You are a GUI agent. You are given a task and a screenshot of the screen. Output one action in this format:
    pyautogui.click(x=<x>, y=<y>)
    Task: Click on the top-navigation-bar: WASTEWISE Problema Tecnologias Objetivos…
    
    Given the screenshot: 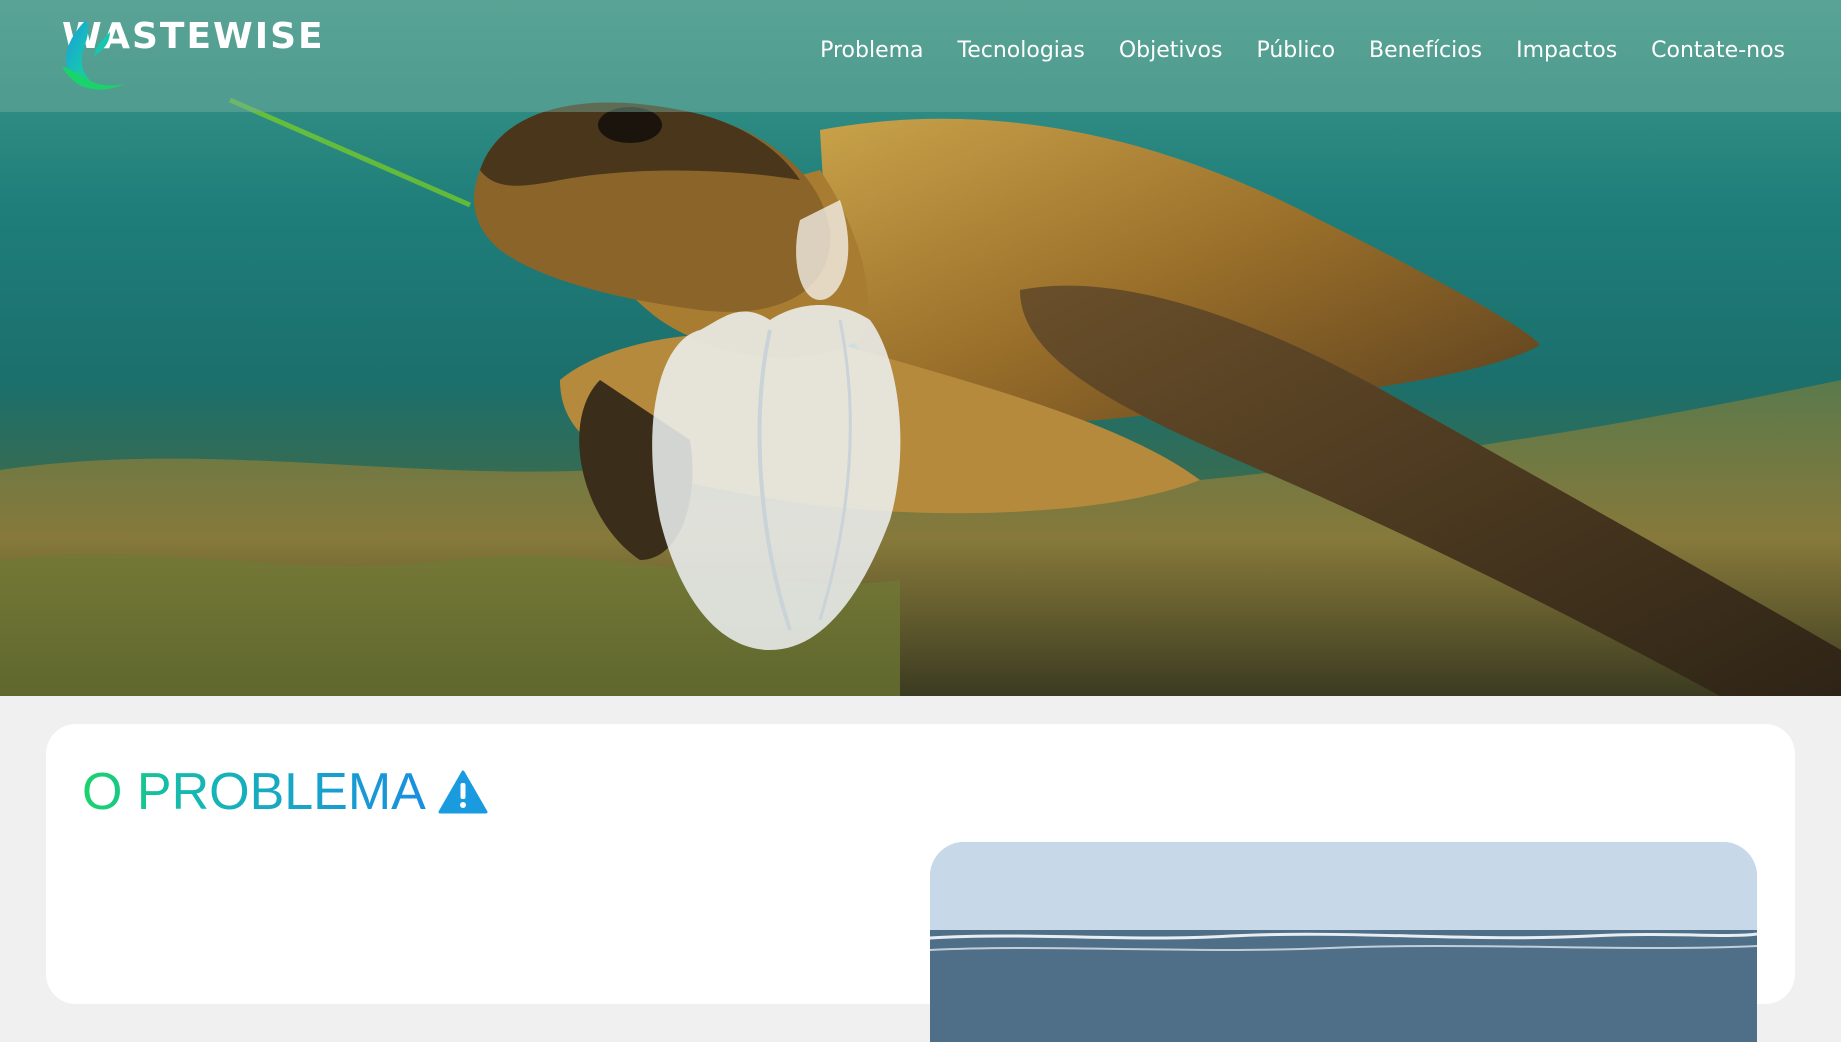 What is the action you would take?
    pyautogui.click(x=920, y=56)
    